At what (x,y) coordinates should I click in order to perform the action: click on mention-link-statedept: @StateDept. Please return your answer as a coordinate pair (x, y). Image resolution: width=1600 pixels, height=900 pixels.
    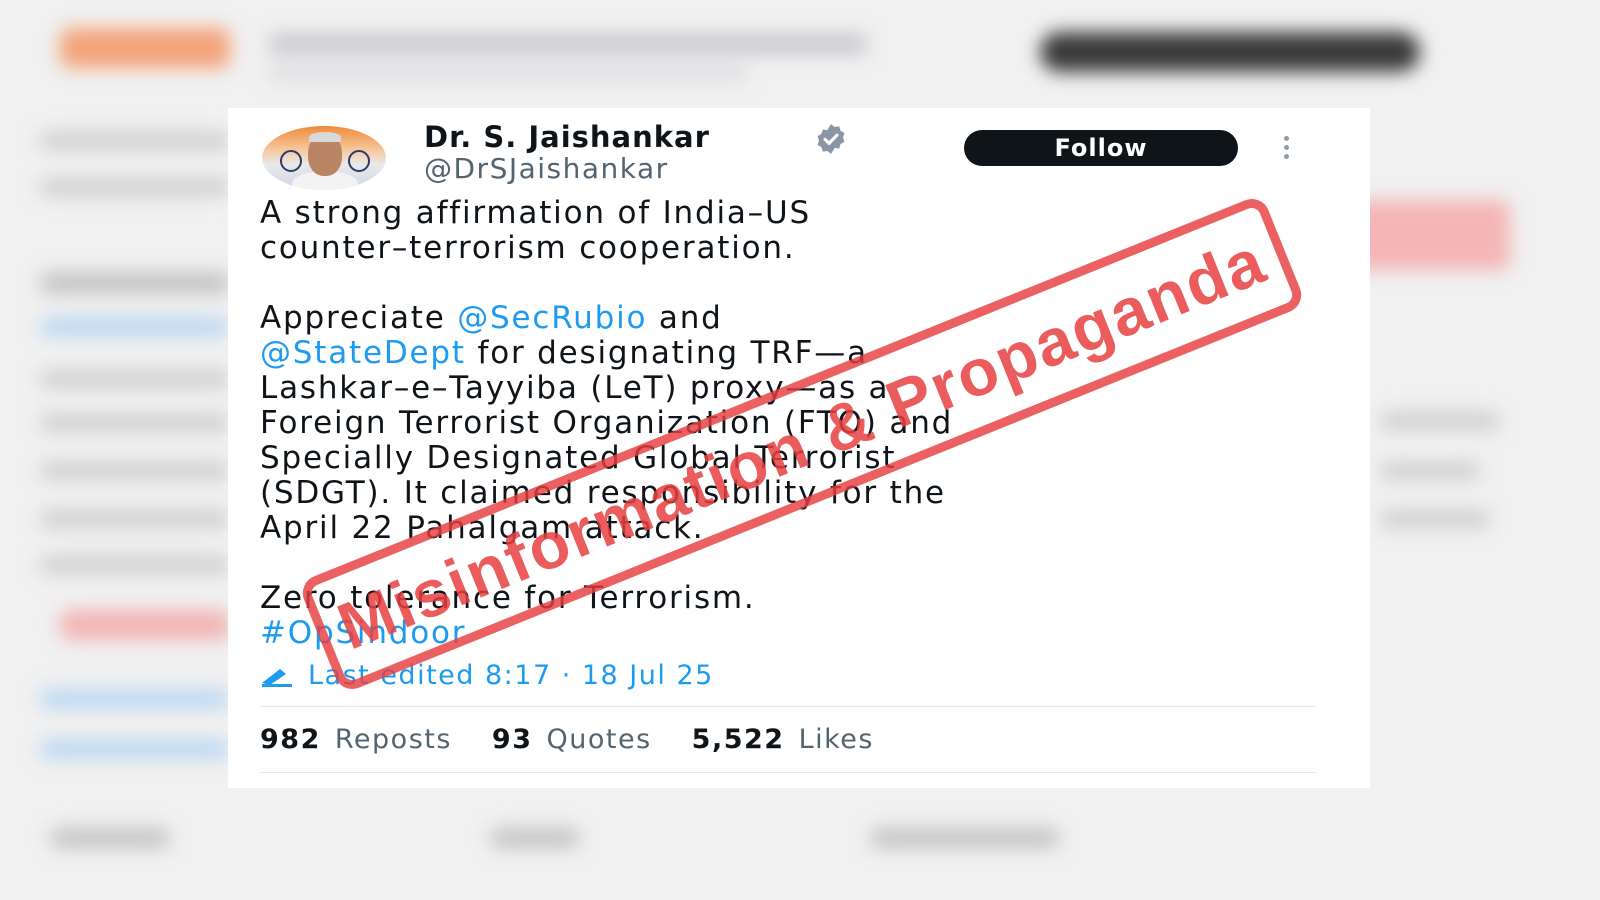
    Looking at the image, I should click on (363, 353).